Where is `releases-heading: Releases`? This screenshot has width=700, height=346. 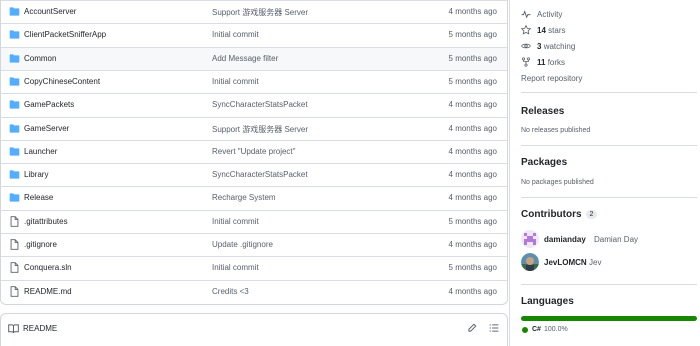
releases-heading: Releases is located at coordinates (542, 111).